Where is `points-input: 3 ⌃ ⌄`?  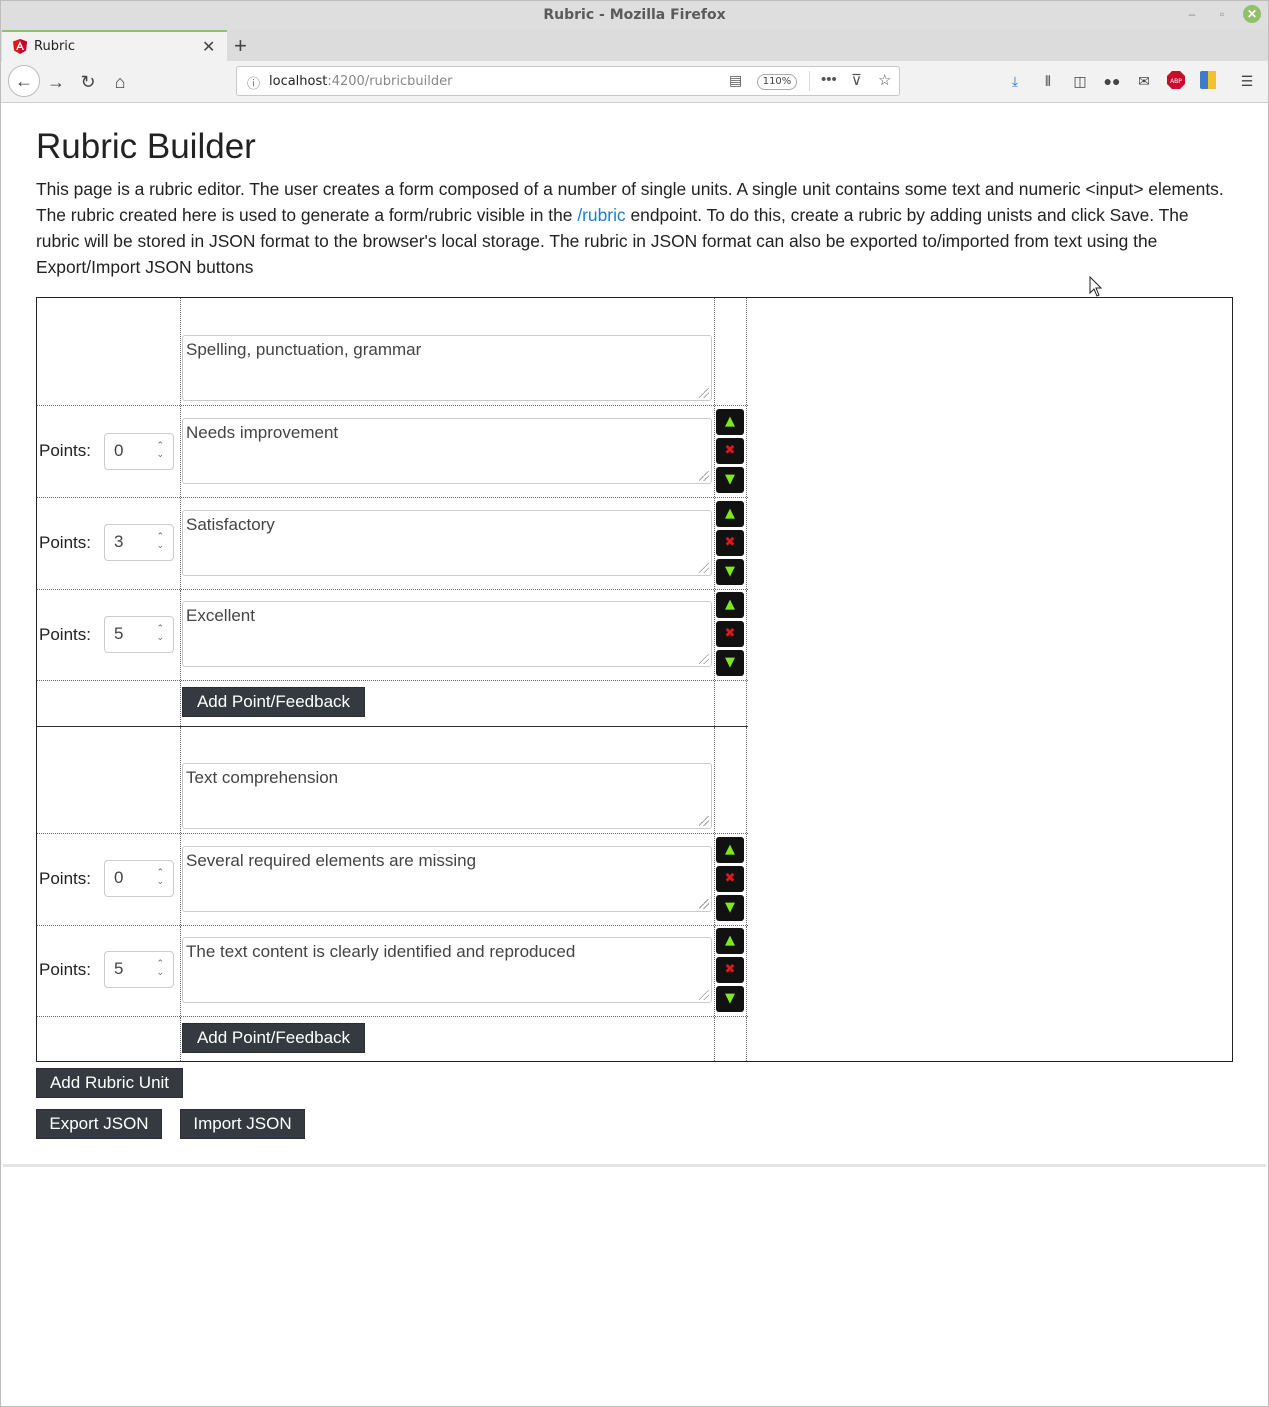
points-input: 3 ⌃ ⌄ is located at coordinates (139, 542).